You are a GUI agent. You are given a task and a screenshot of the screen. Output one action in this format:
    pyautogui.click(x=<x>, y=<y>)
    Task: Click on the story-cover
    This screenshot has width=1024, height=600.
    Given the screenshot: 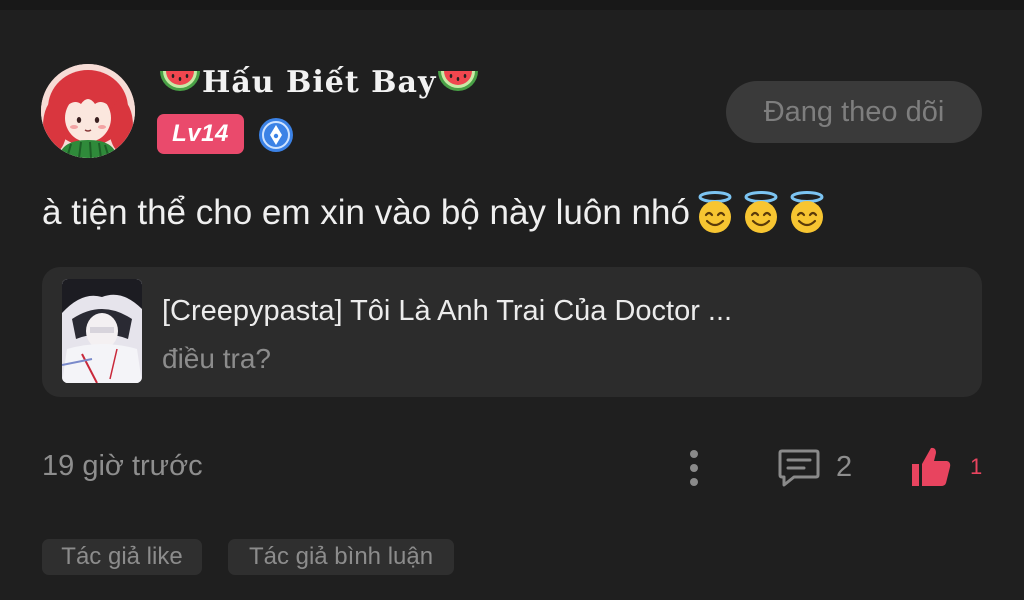 What is the action you would take?
    pyautogui.click(x=102, y=331)
    